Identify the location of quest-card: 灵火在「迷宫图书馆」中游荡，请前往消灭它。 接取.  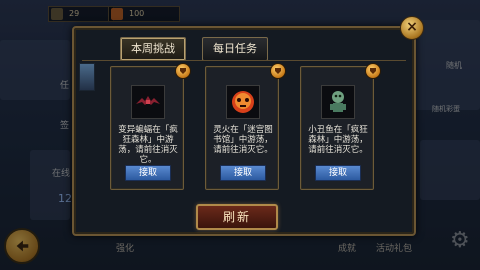
(245, 126).